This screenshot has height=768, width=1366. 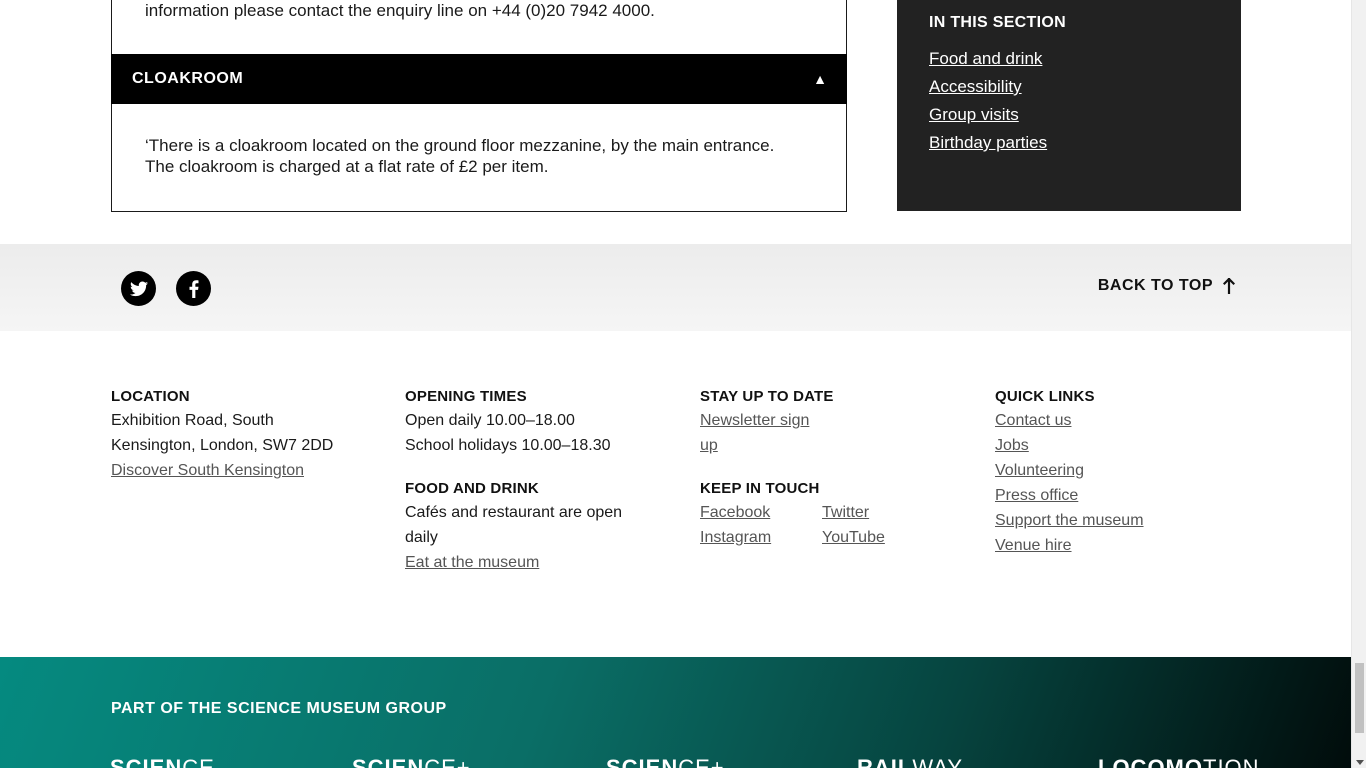 What do you see at coordinates (820, 79) in the screenshot?
I see `collapse-arrow-icon: ▲` at bounding box center [820, 79].